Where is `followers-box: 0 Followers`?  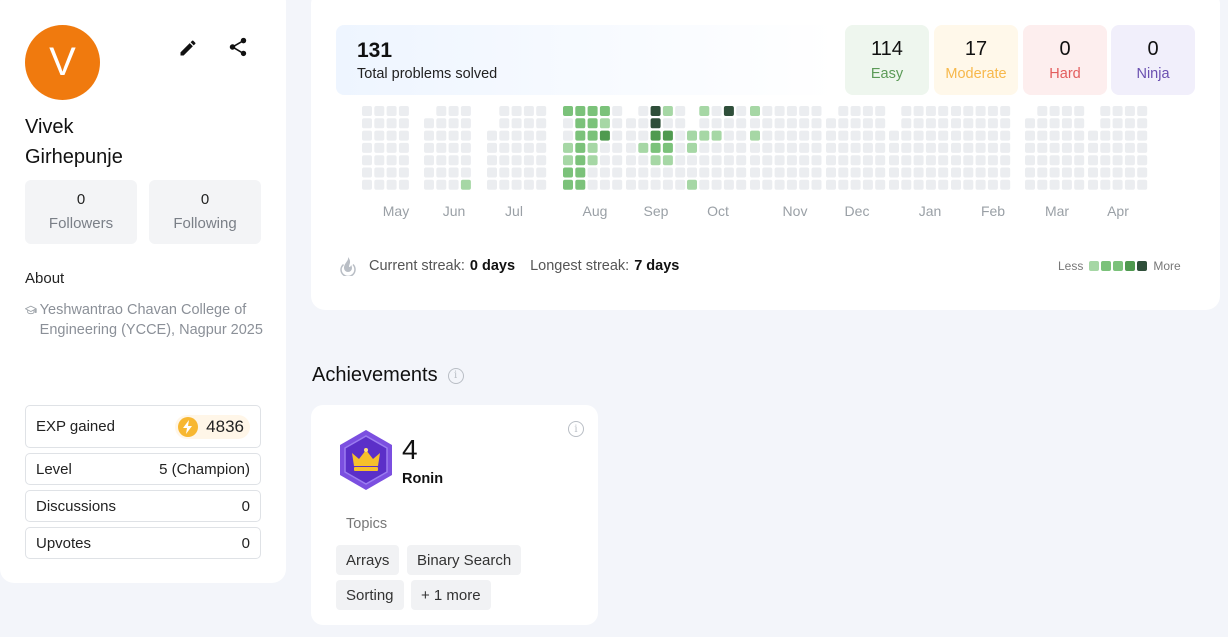 followers-box: 0 Followers is located at coordinates (81, 212).